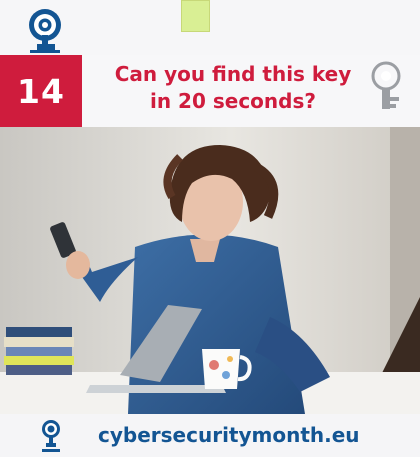  What do you see at coordinates (195, 16) in the screenshot?
I see `sticky-note` at bounding box center [195, 16].